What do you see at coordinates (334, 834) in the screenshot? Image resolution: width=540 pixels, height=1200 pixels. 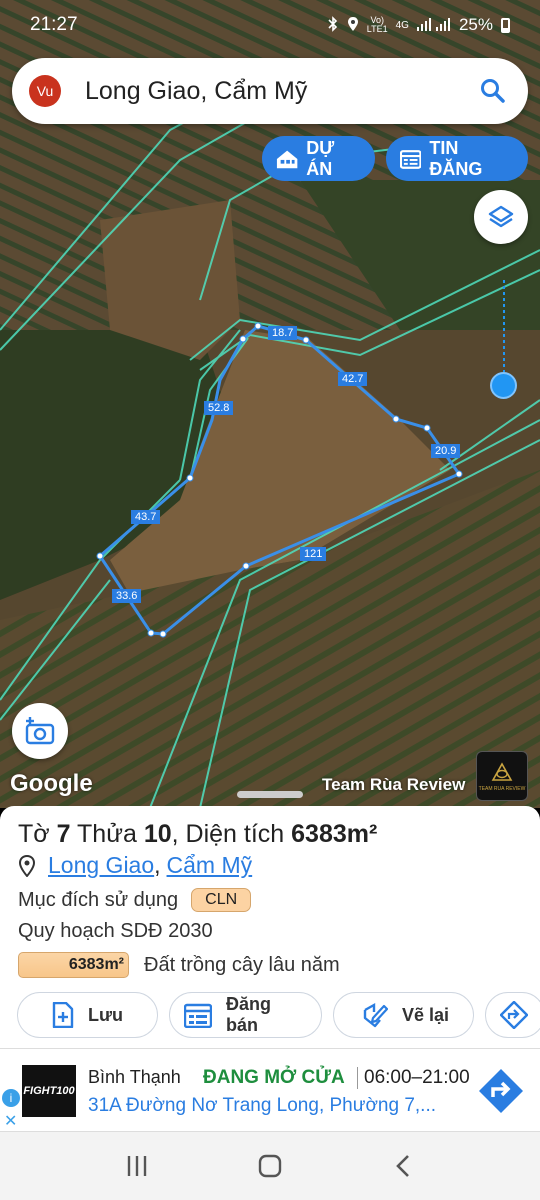 I see `area-value: 6383m²` at bounding box center [334, 834].